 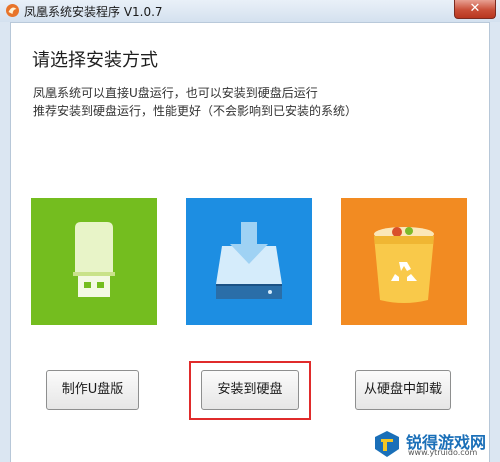 I want to click on hard-disk-download-icon, so click(x=249, y=261).